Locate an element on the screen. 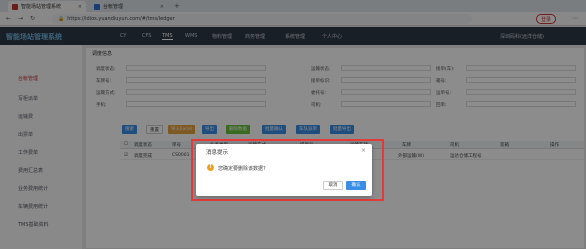 Image resolution: width=586 pixels, height=249 pixels. confirm-button: 确认 is located at coordinates (356, 185).